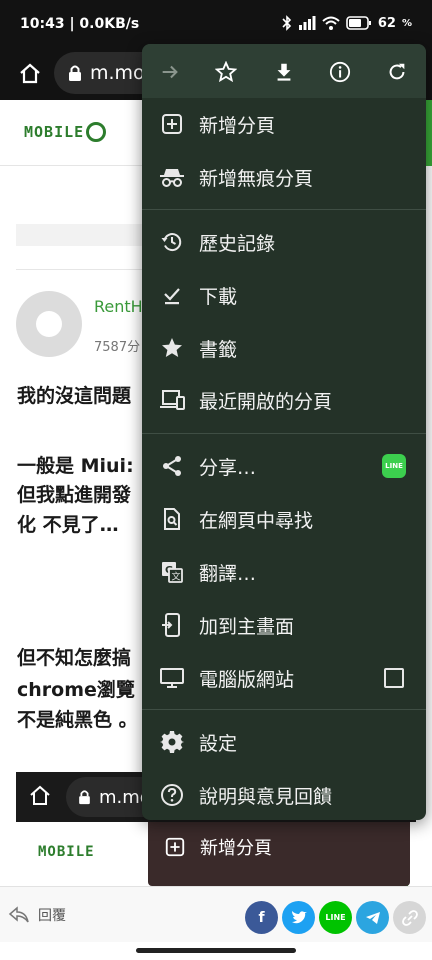 The height and width of the screenshot is (960, 432). What do you see at coordinates (172, 348) in the screenshot?
I see `star-filled-icon` at bounding box center [172, 348].